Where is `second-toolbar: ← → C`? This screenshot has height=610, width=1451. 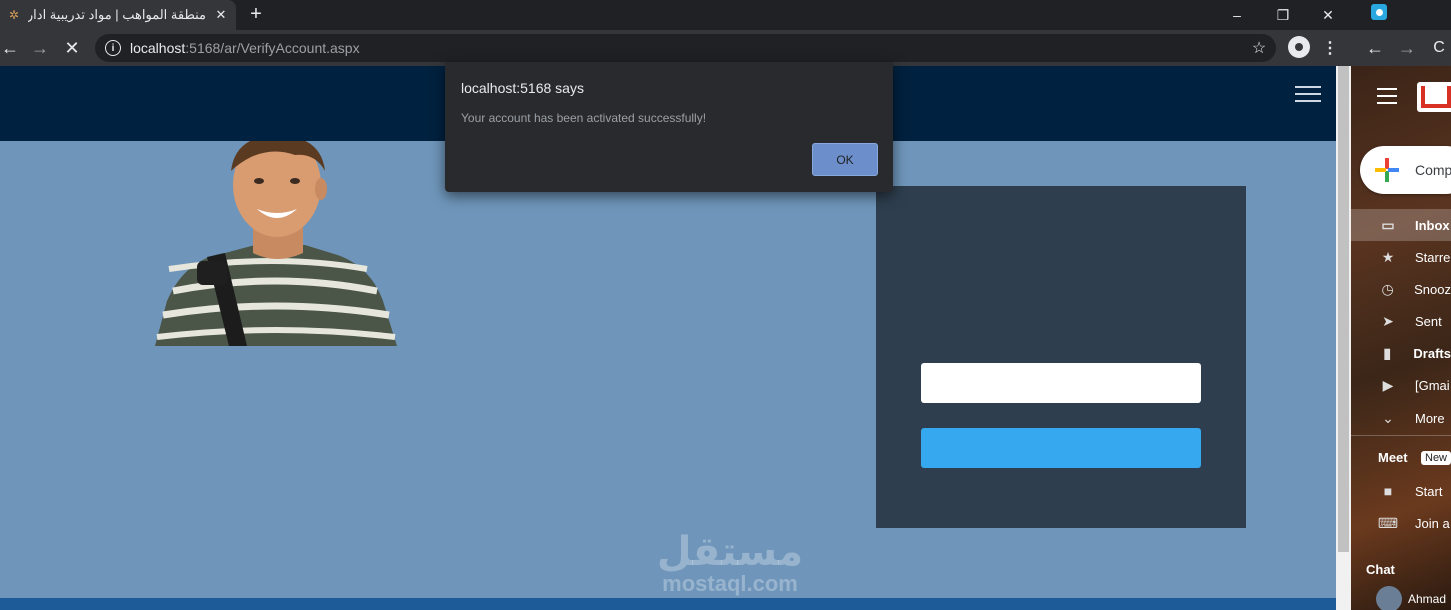 second-toolbar: ← → C is located at coordinates (1401, 48).